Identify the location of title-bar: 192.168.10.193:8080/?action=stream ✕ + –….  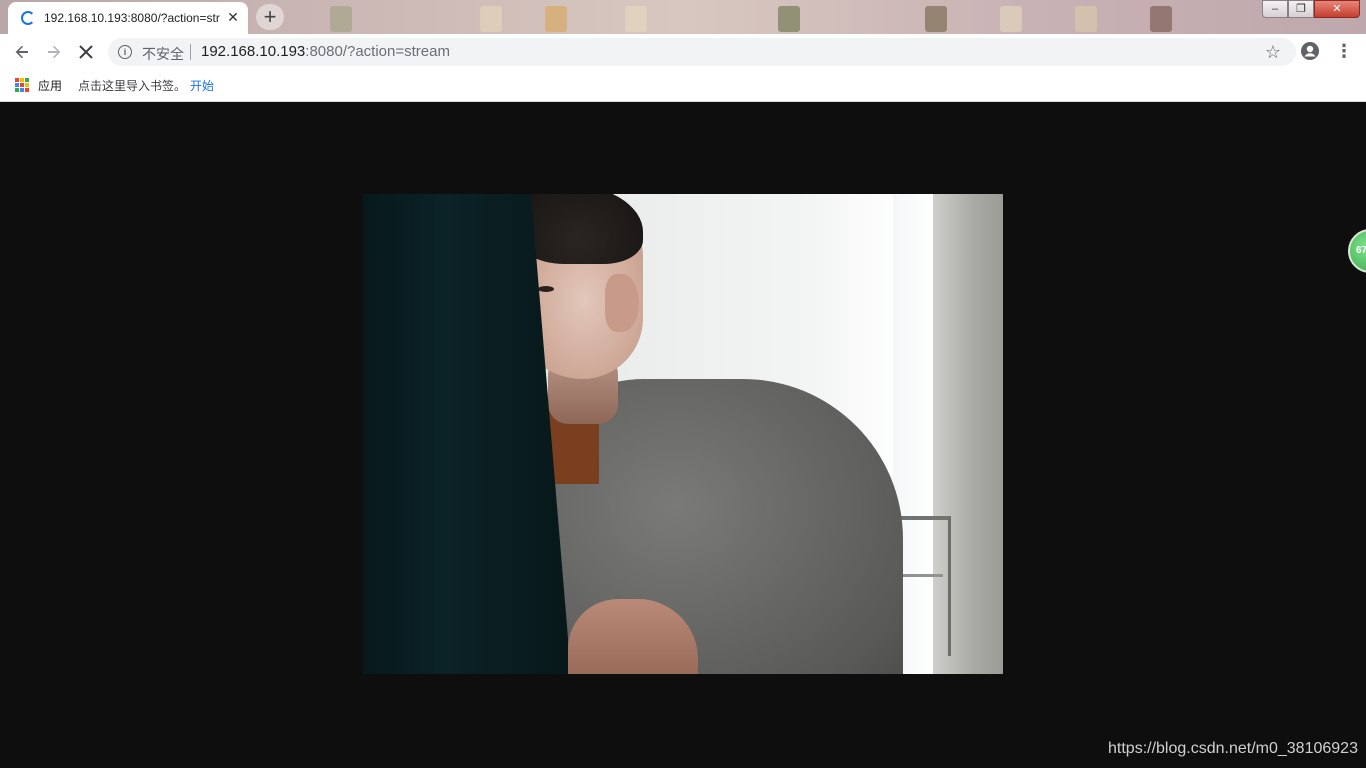
(683, 17).